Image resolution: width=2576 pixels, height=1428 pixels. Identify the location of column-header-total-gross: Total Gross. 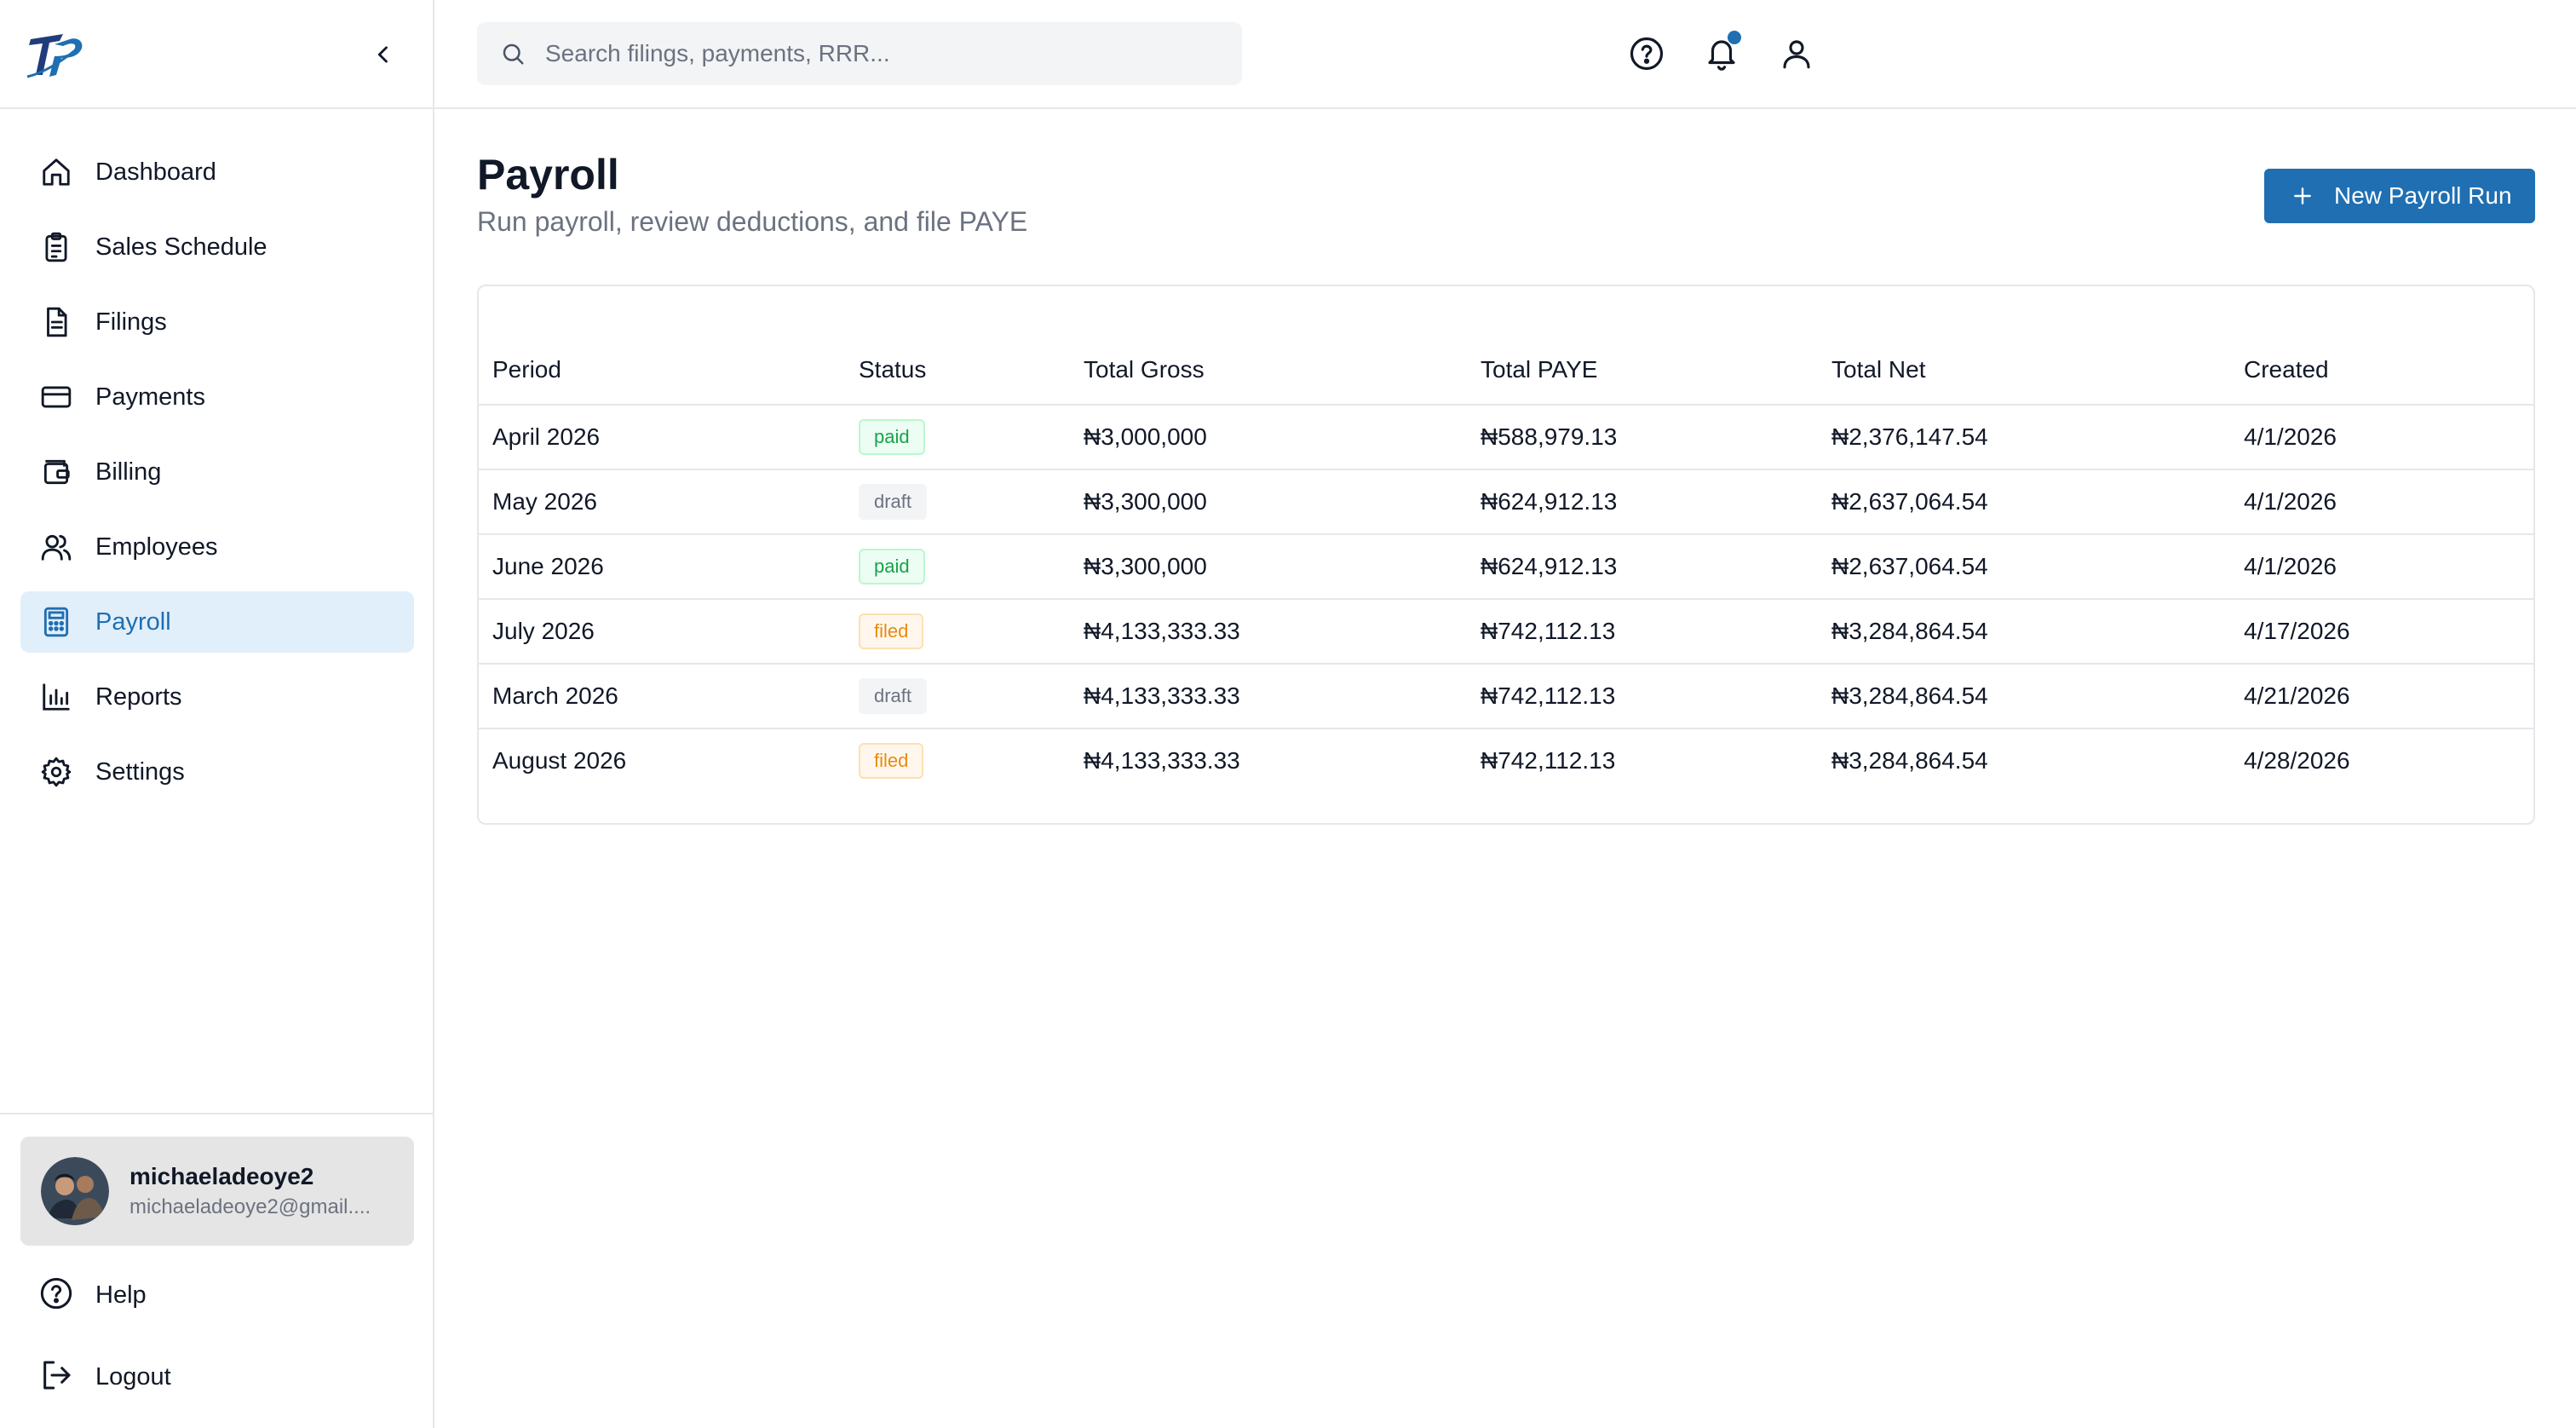
(1268, 371).